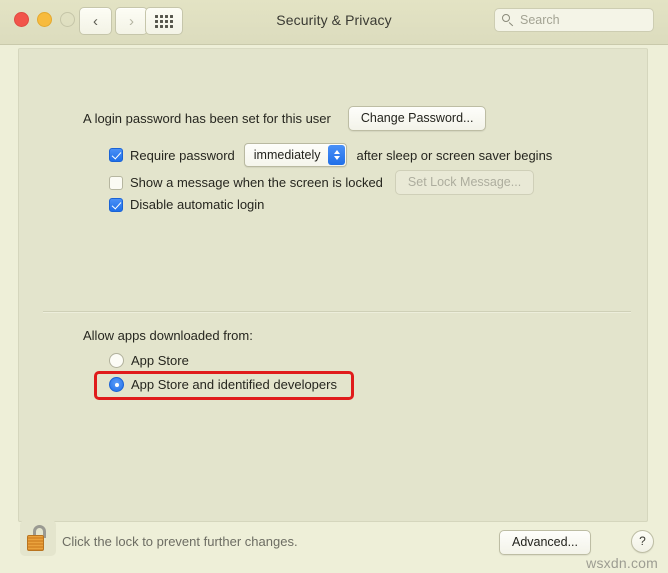 This screenshot has height=573, width=668. I want to click on disable-auto-login-row: Disable automatic login, so click(186, 204).